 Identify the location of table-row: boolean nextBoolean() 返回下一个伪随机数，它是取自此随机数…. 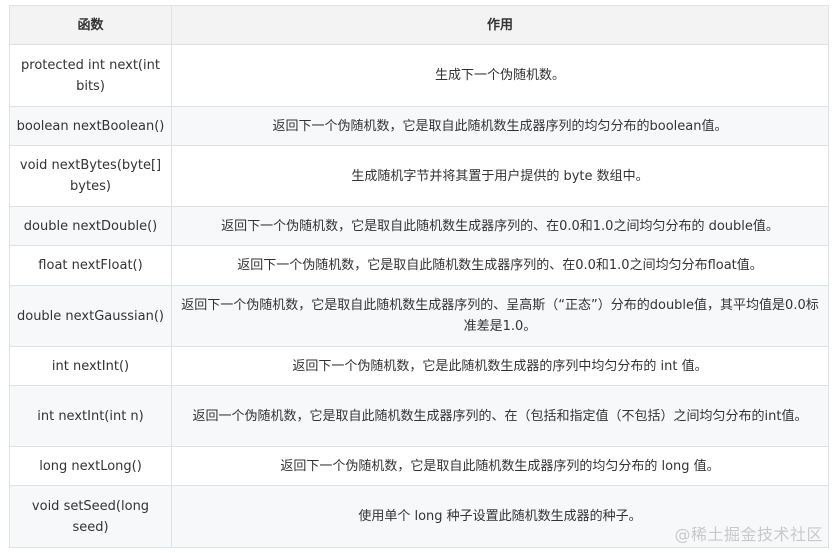
(419, 126).